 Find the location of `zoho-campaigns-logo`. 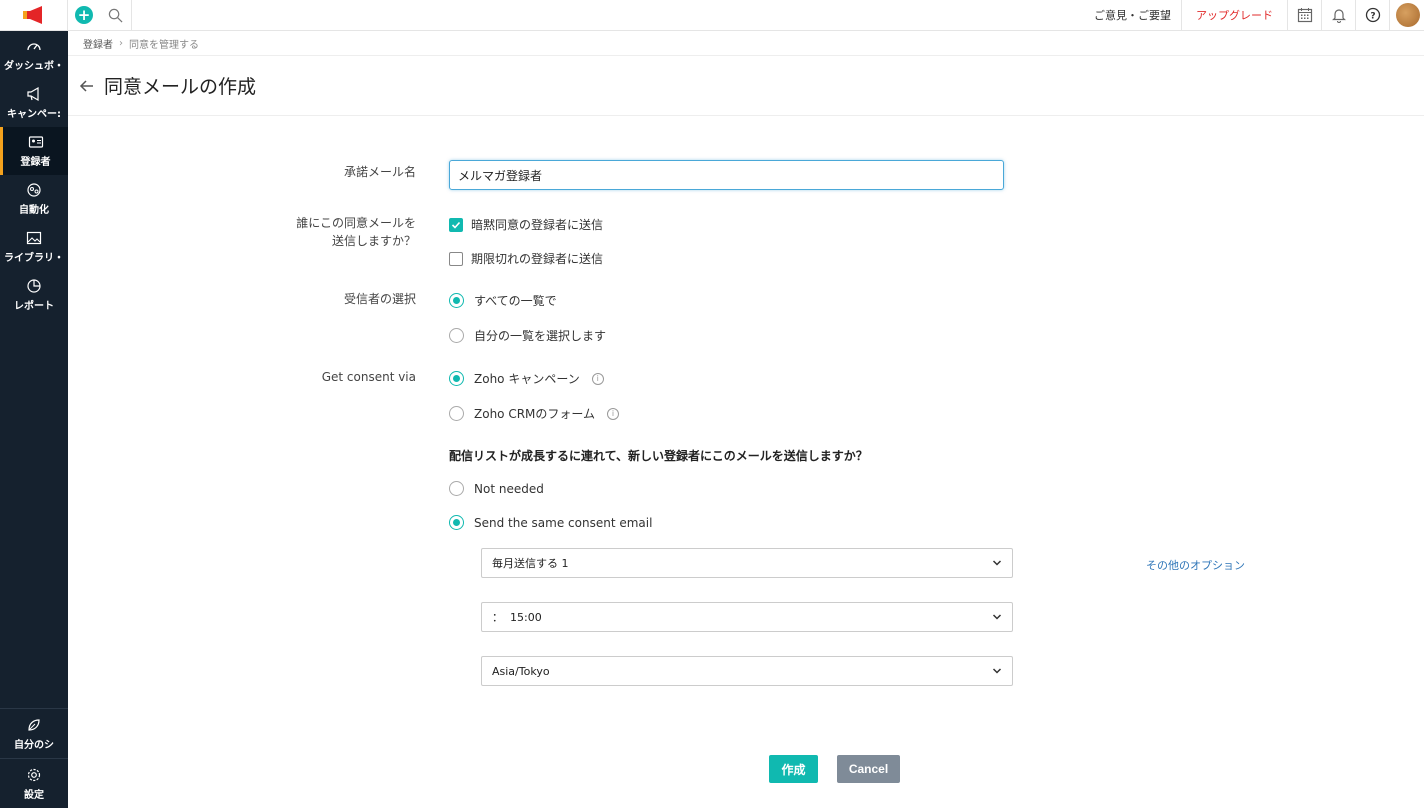

zoho-campaigns-logo is located at coordinates (34, 15).